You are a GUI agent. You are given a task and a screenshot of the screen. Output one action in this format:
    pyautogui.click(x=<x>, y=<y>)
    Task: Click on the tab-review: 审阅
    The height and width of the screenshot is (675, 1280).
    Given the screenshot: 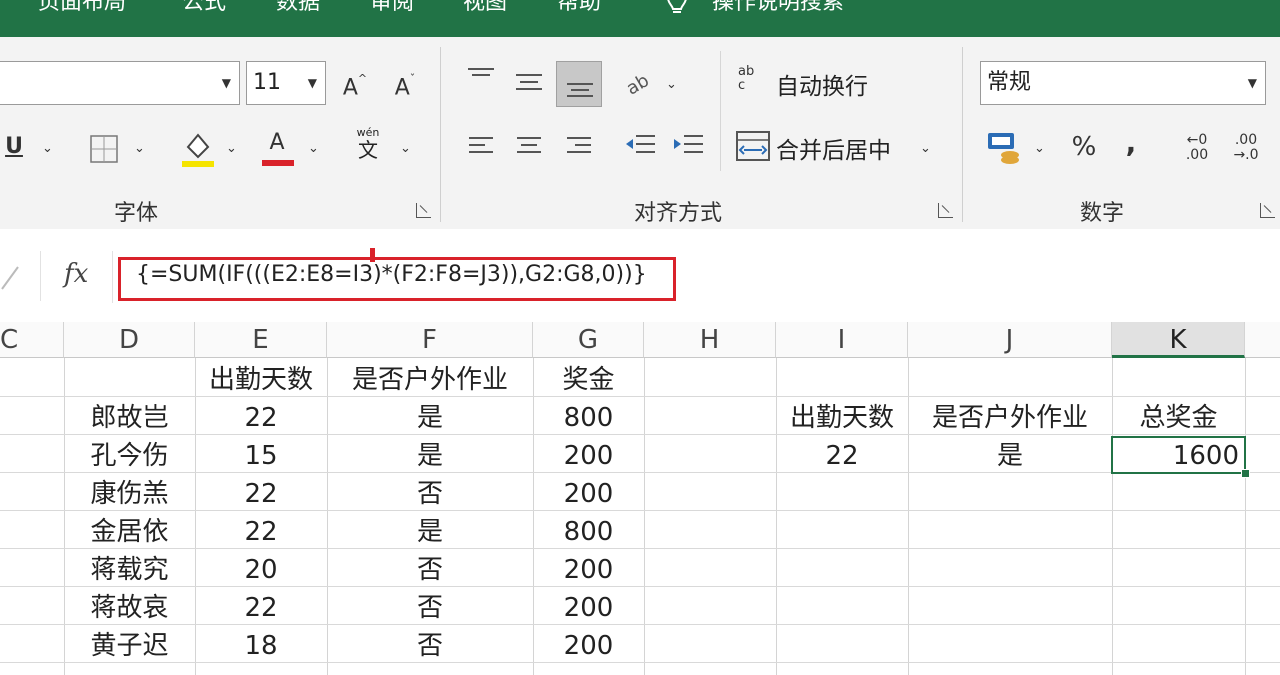 What is the action you would take?
    pyautogui.click(x=392, y=9)
    